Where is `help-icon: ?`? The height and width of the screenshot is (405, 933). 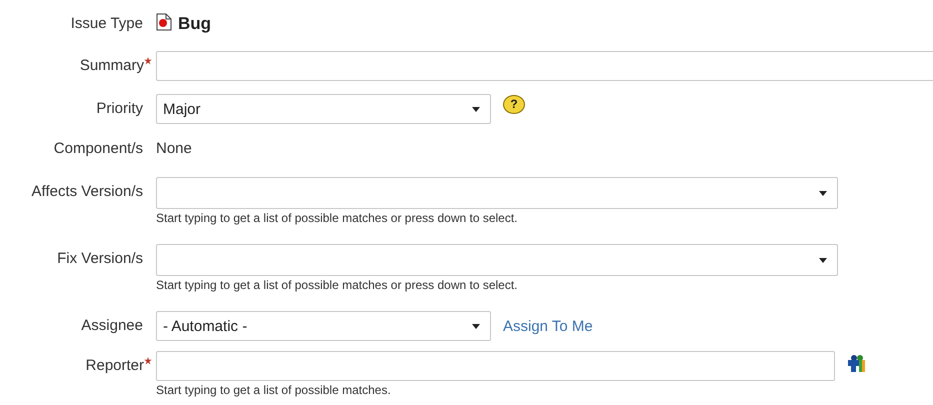 help-icon: ? is located at coordinates (514, 104).